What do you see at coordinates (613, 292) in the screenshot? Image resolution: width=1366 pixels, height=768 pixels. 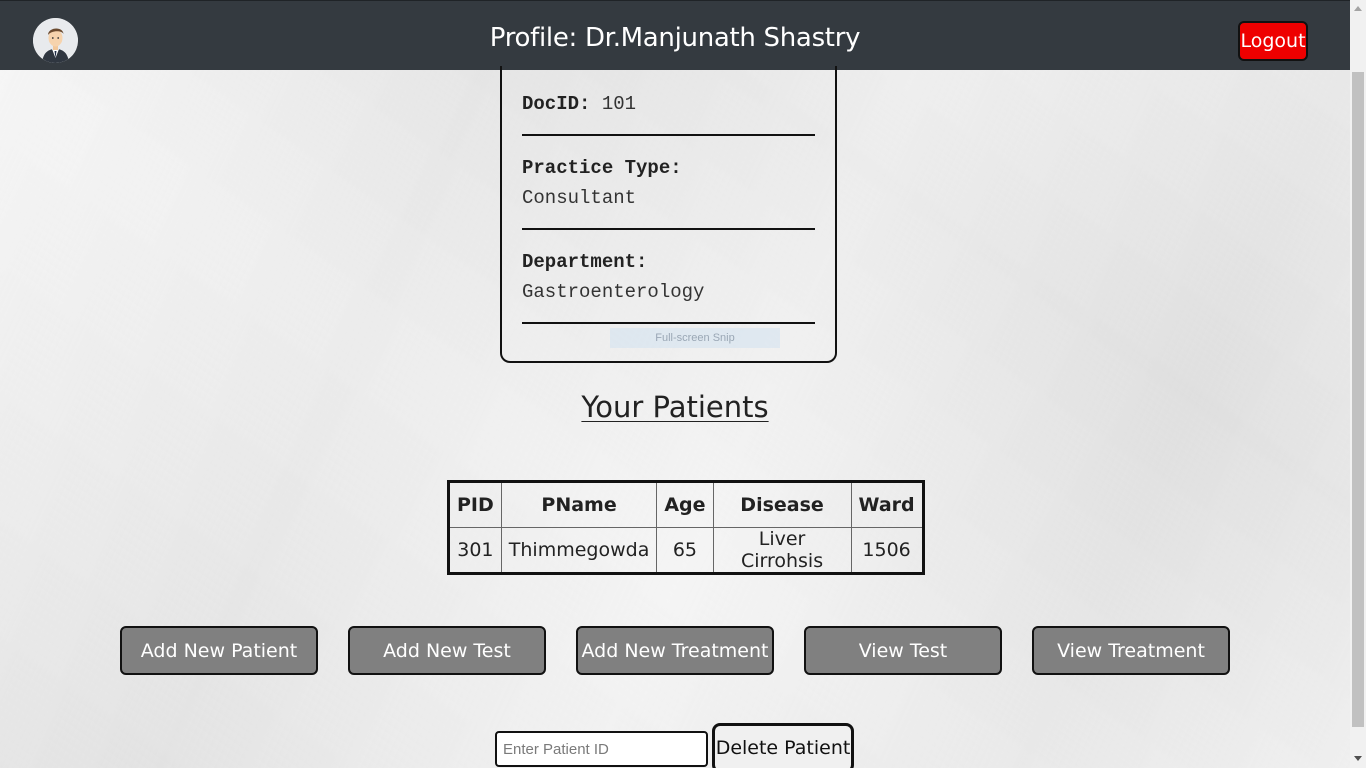 I see `department-value: Gastroenterology` at bounding box center [613, 292].